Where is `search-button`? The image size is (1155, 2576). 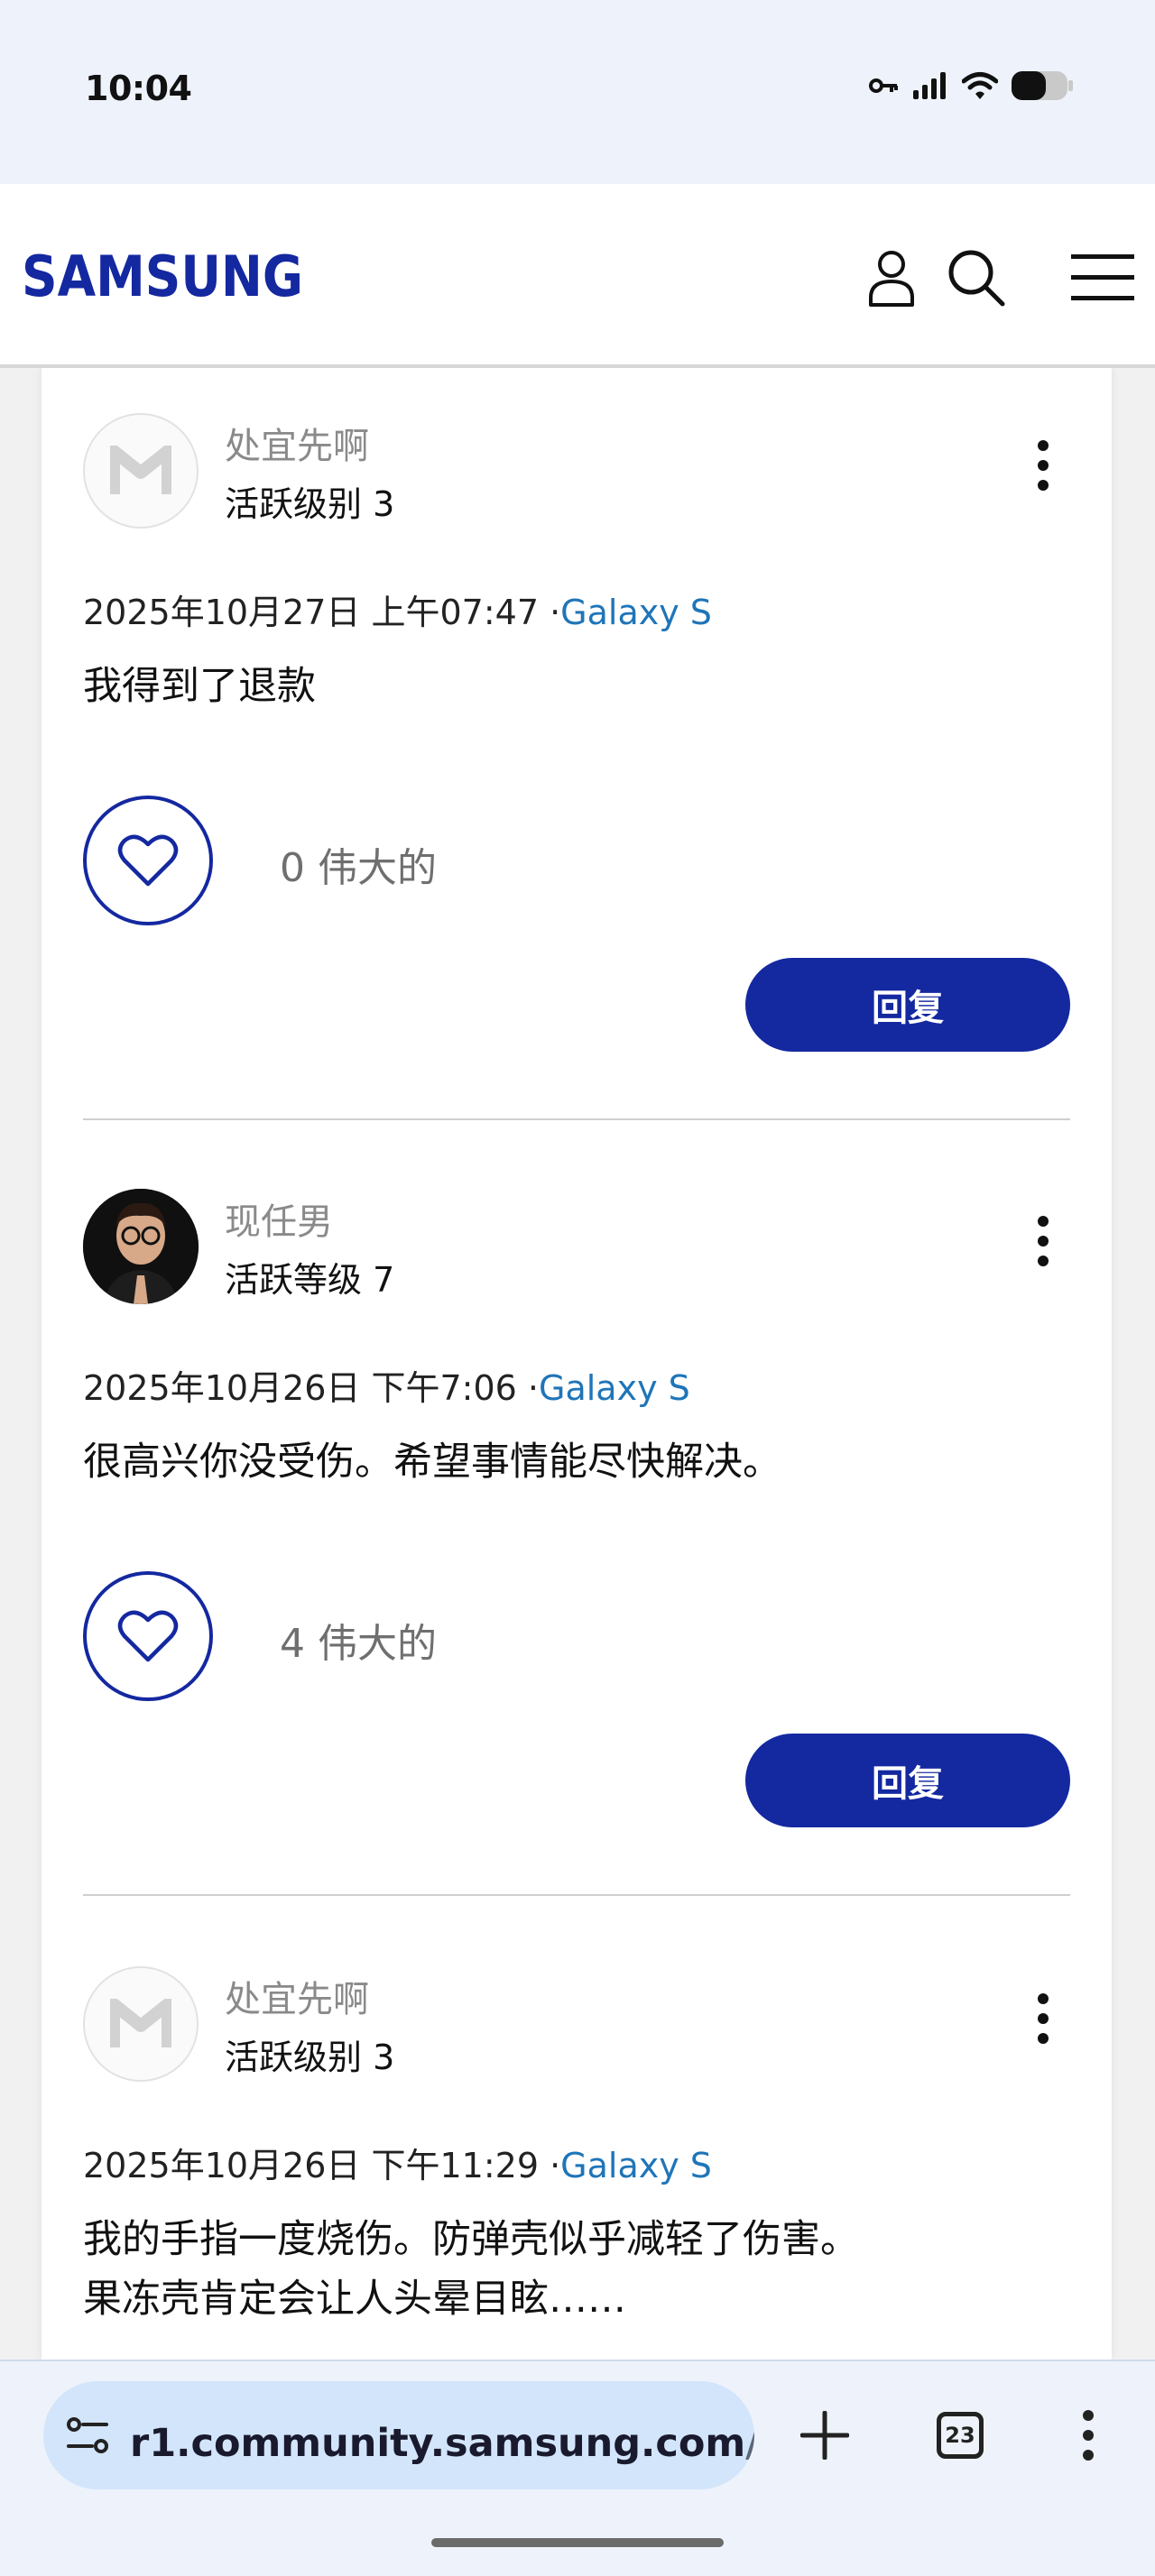 search-button is located at coordinates (976, 278).